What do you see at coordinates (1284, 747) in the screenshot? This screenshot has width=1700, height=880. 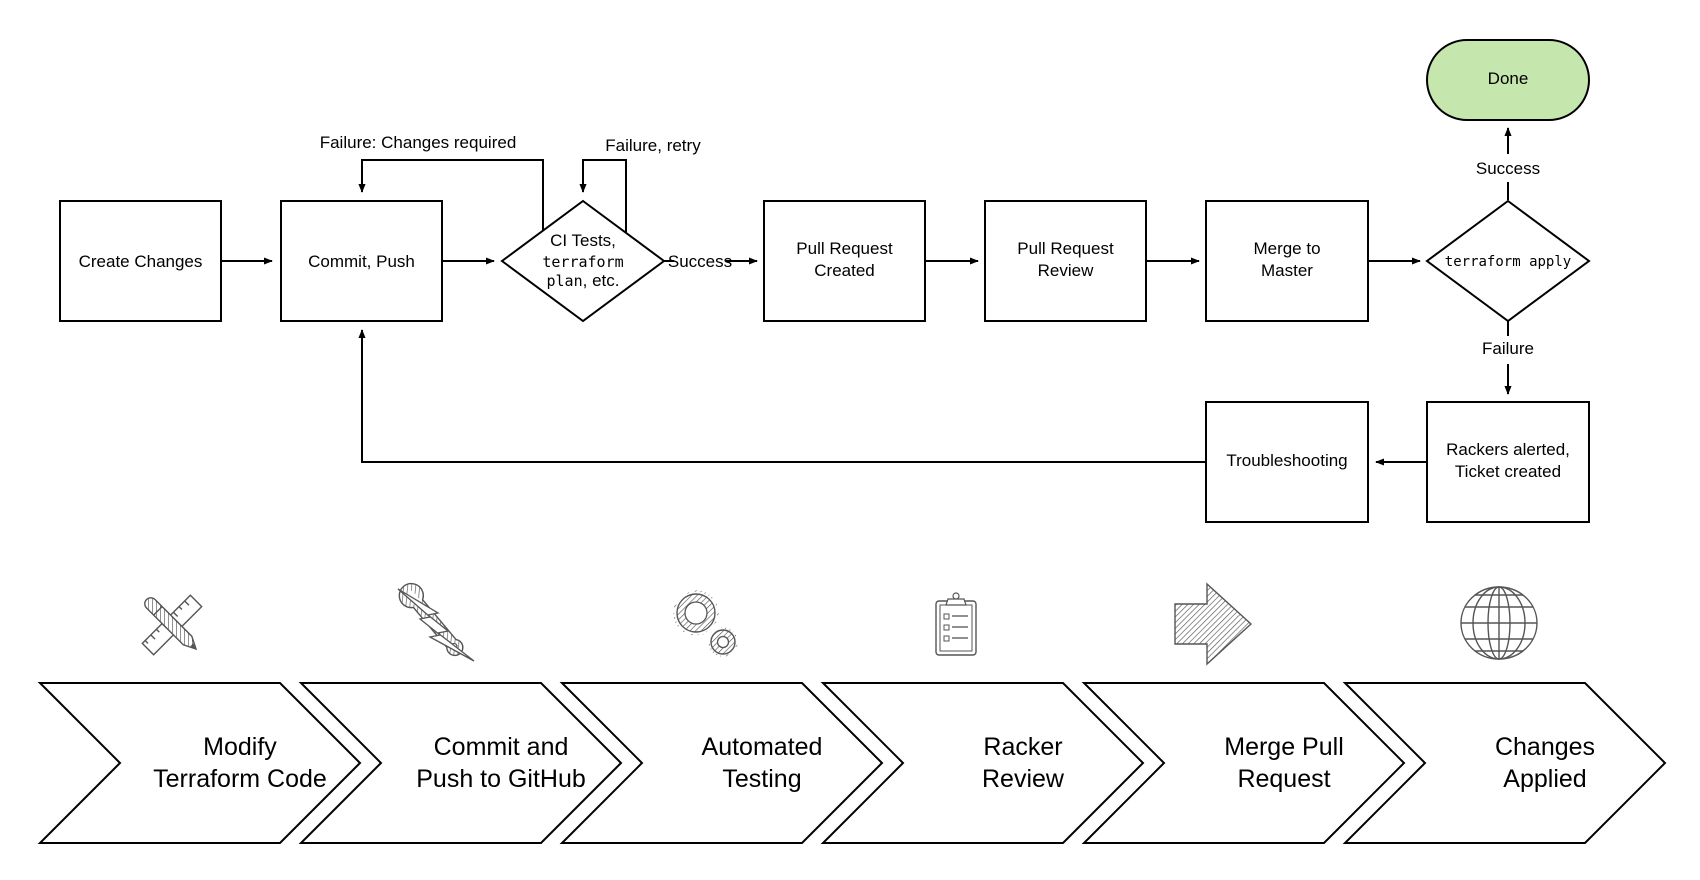 I see `stage-label-line: Merge Pull` at bounding box center [1284, 747].